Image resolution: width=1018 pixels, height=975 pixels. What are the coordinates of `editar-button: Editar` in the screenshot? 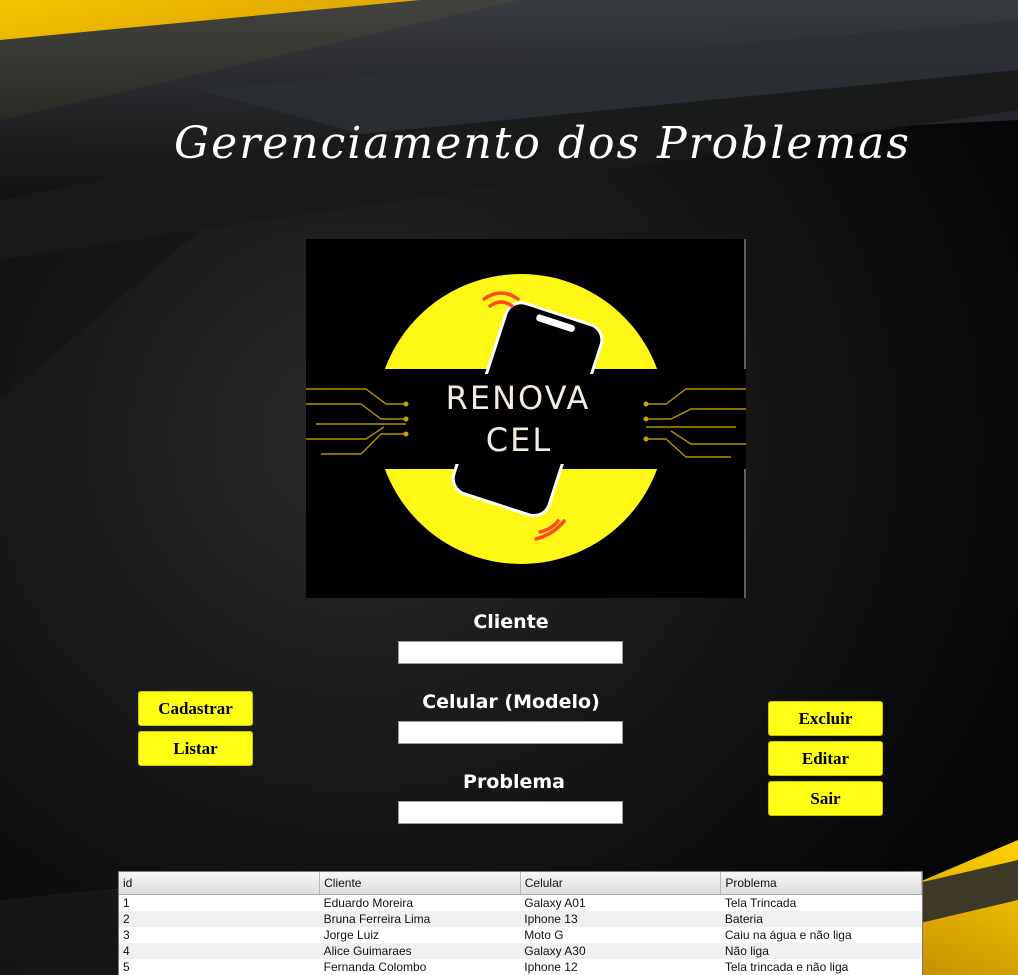 It's located at (825, 758).